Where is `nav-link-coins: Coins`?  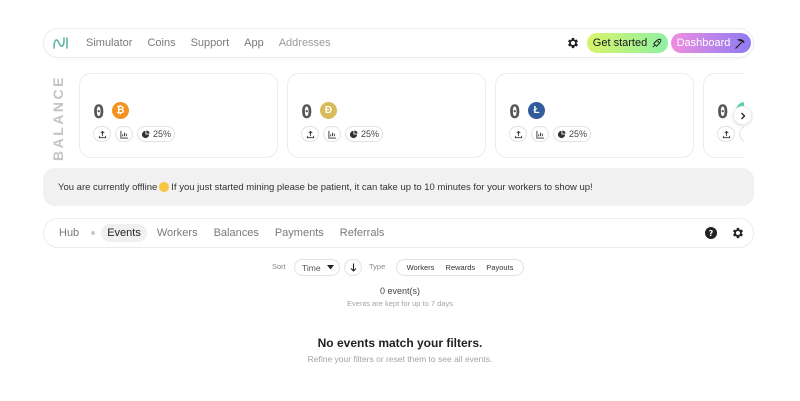 nav-link-coins: Coins is located at coordinates (161, 43).